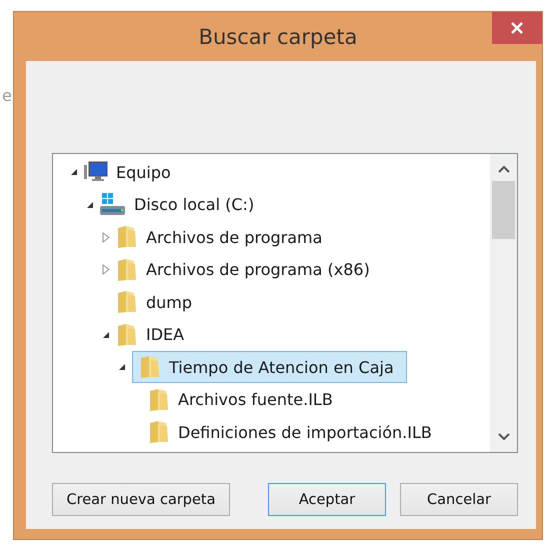 The image size is (547, 546). Describe the element at coordinates (169, 302) in the screenshot. I see `tree-item: dump` at that location.